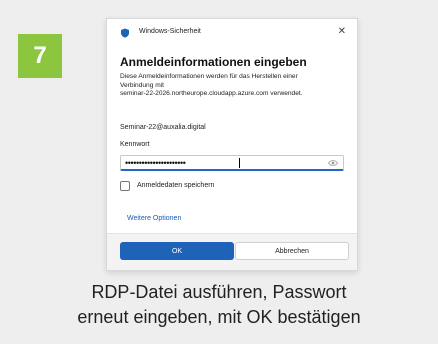 This screenshot has height=344, width=438. Describe the element at coordinates (154, 218) in the screenshot. I see `more-options-link: Weitere Optionen` at that location.